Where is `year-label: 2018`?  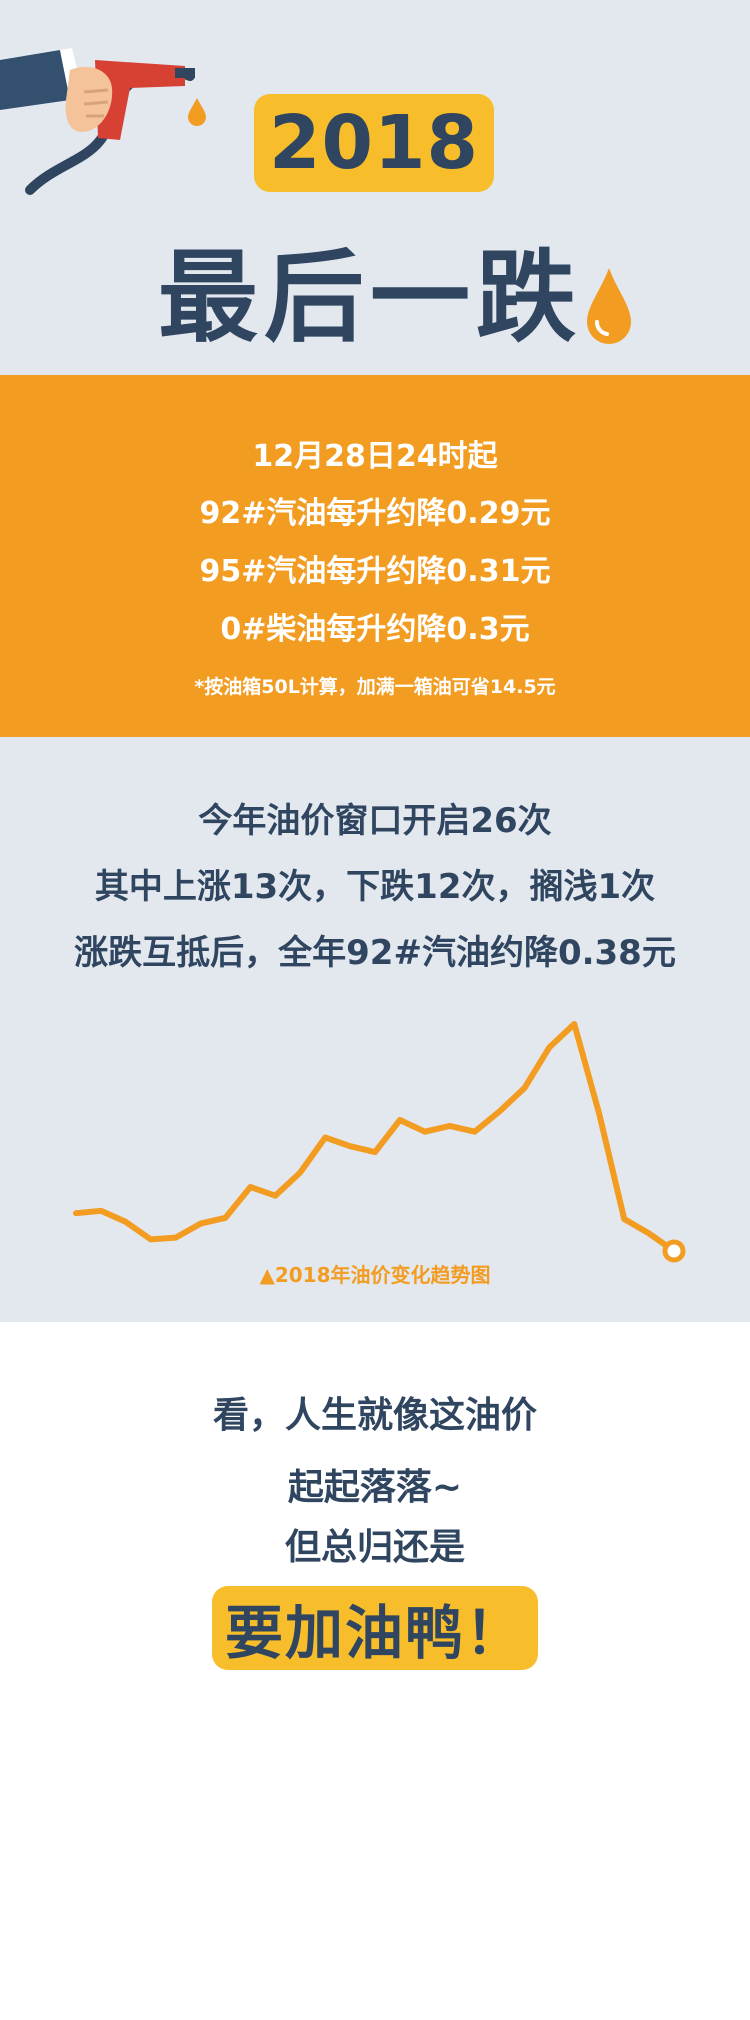
year-label: 2018 is located at coordinates (374, 143).